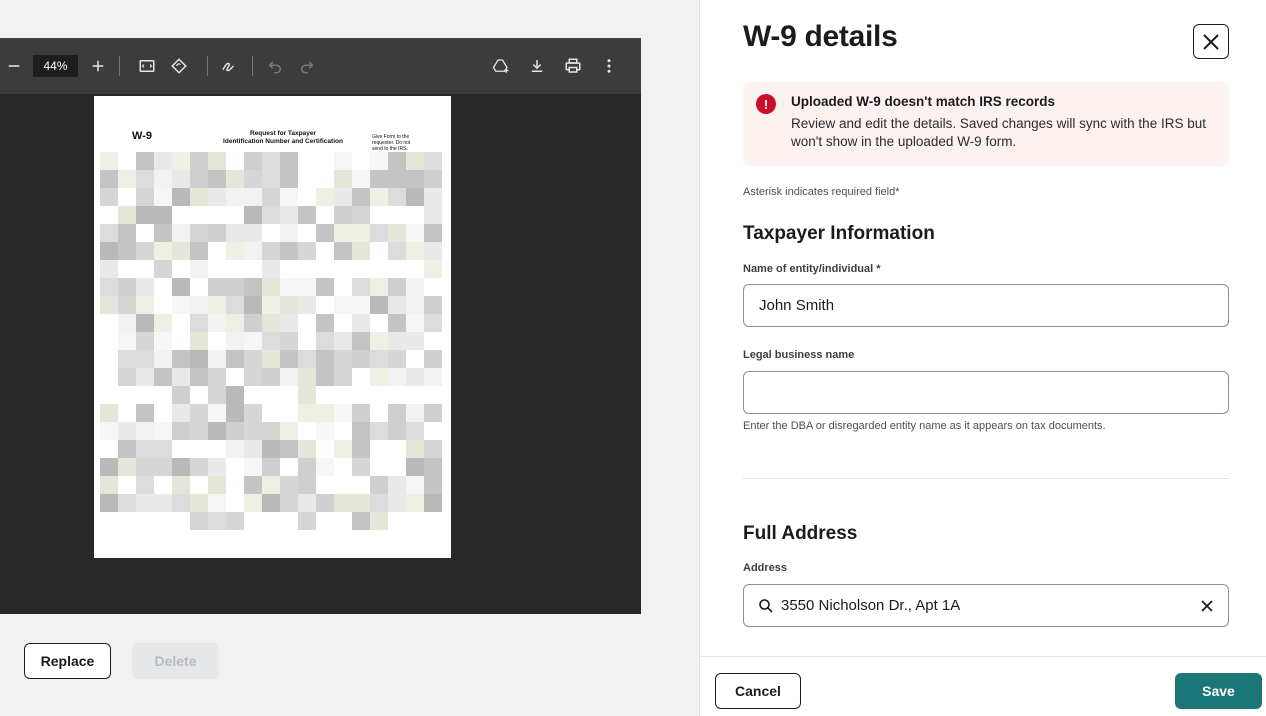 The image size is (1266, 716). Describe the element at coordinates (14, 66) in the screenshot. I see `zoom-out-icon` at that location.